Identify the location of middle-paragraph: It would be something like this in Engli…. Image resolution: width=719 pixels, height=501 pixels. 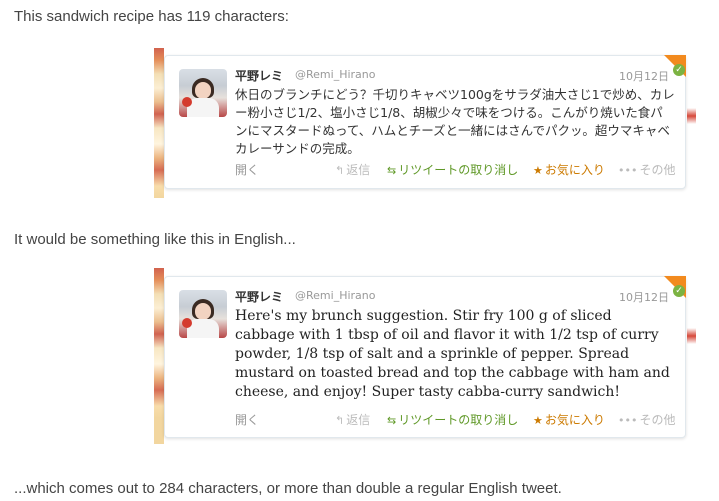
(155, 239).